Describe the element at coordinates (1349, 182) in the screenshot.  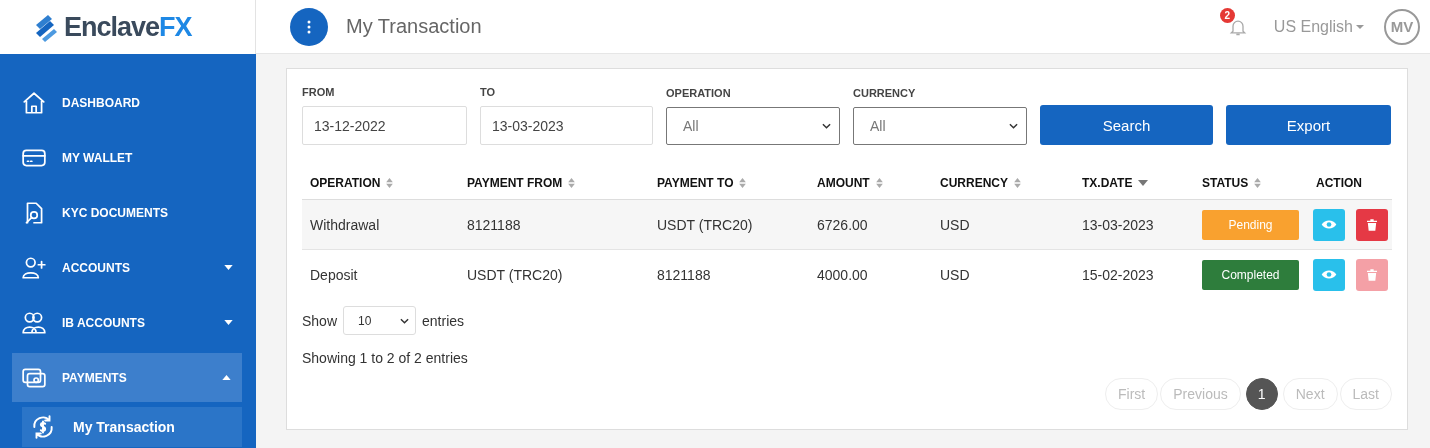
I see `column-header: ACTION` at that location.